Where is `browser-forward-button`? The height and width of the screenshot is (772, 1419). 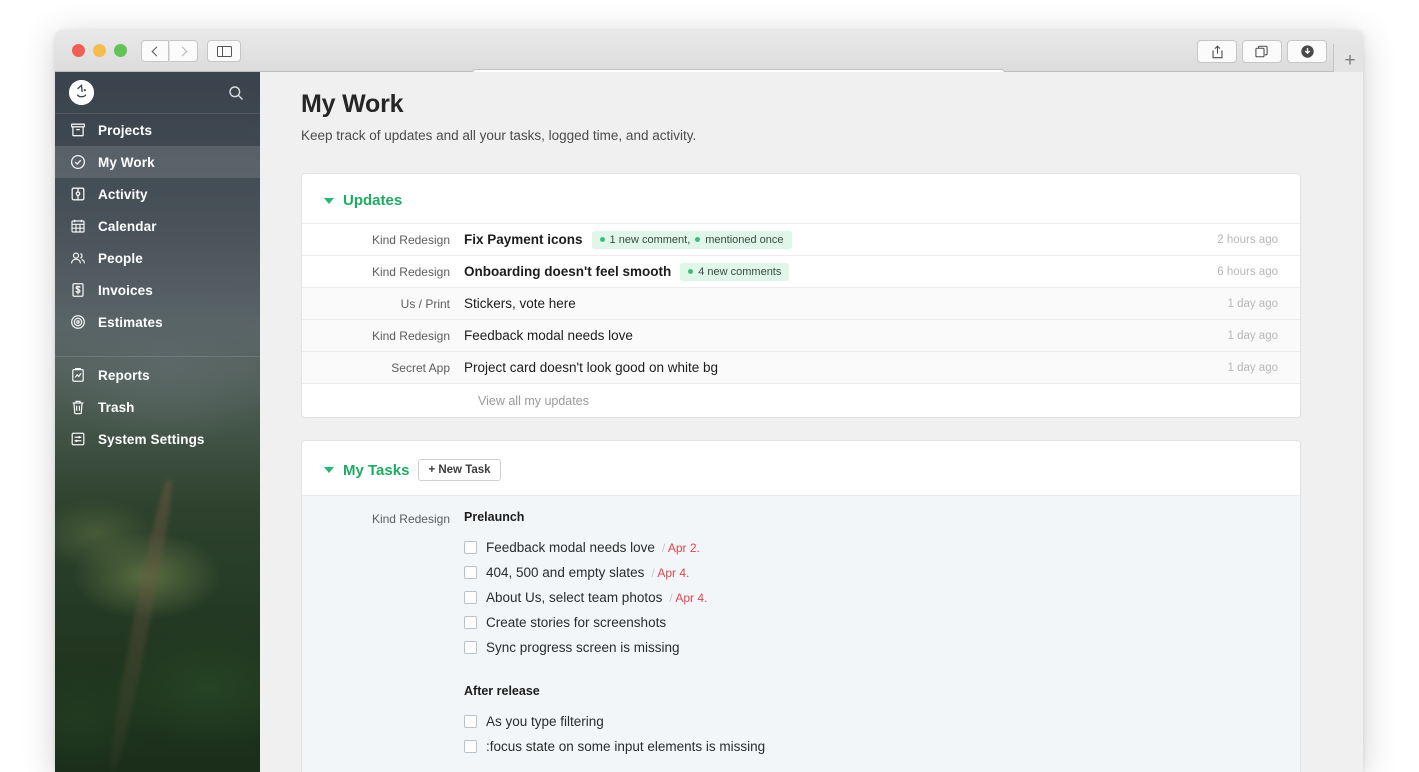 browser-forward-button is located at coordinates (184, 51).